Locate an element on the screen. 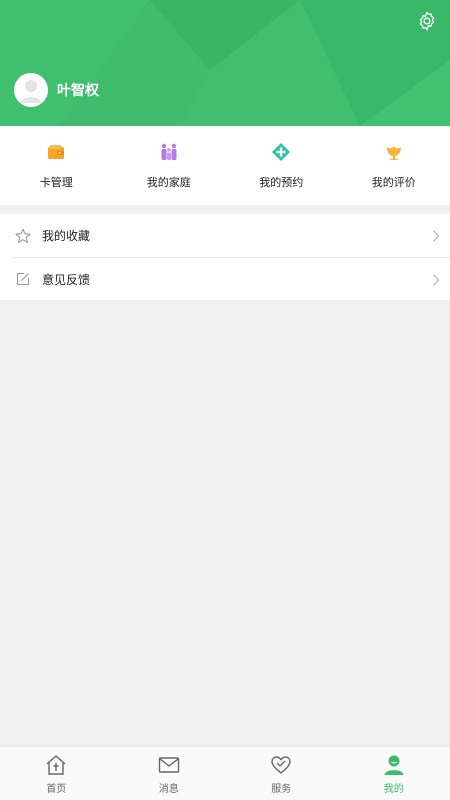 The image size is (450, 800). quick-action-my-family: 我的家庭 is located at coordinates (169, 165).